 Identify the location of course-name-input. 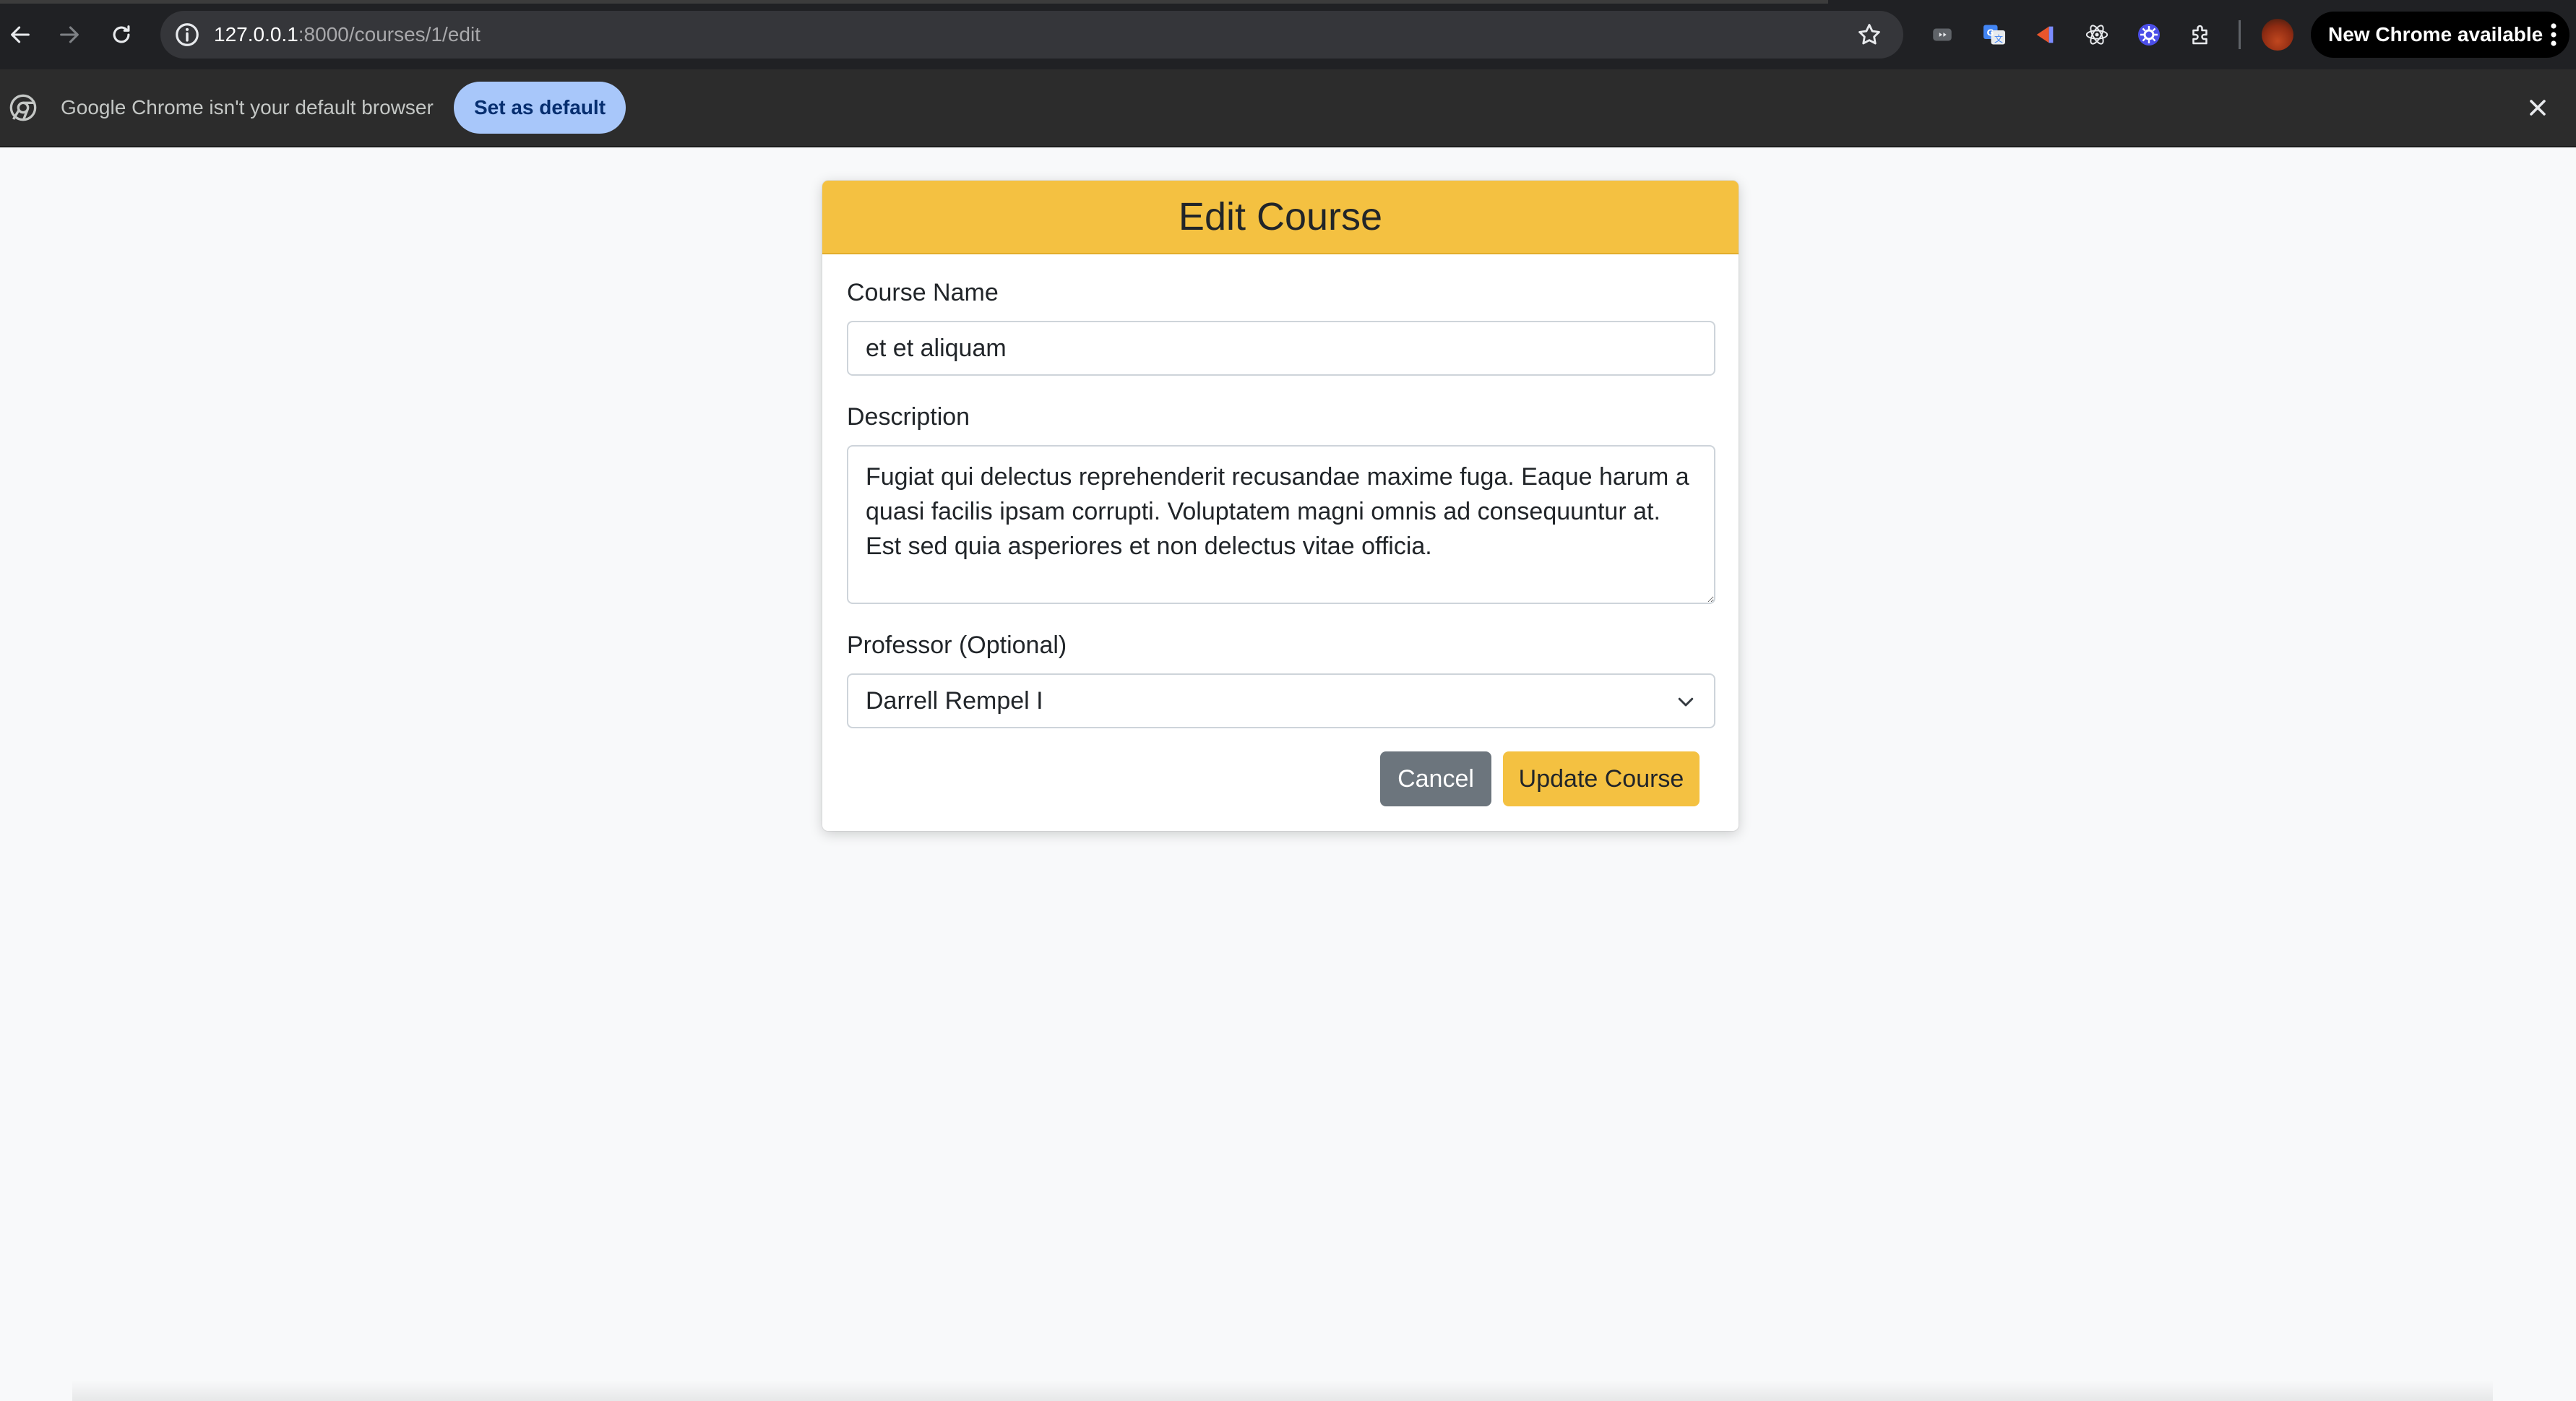
(1281, 348).